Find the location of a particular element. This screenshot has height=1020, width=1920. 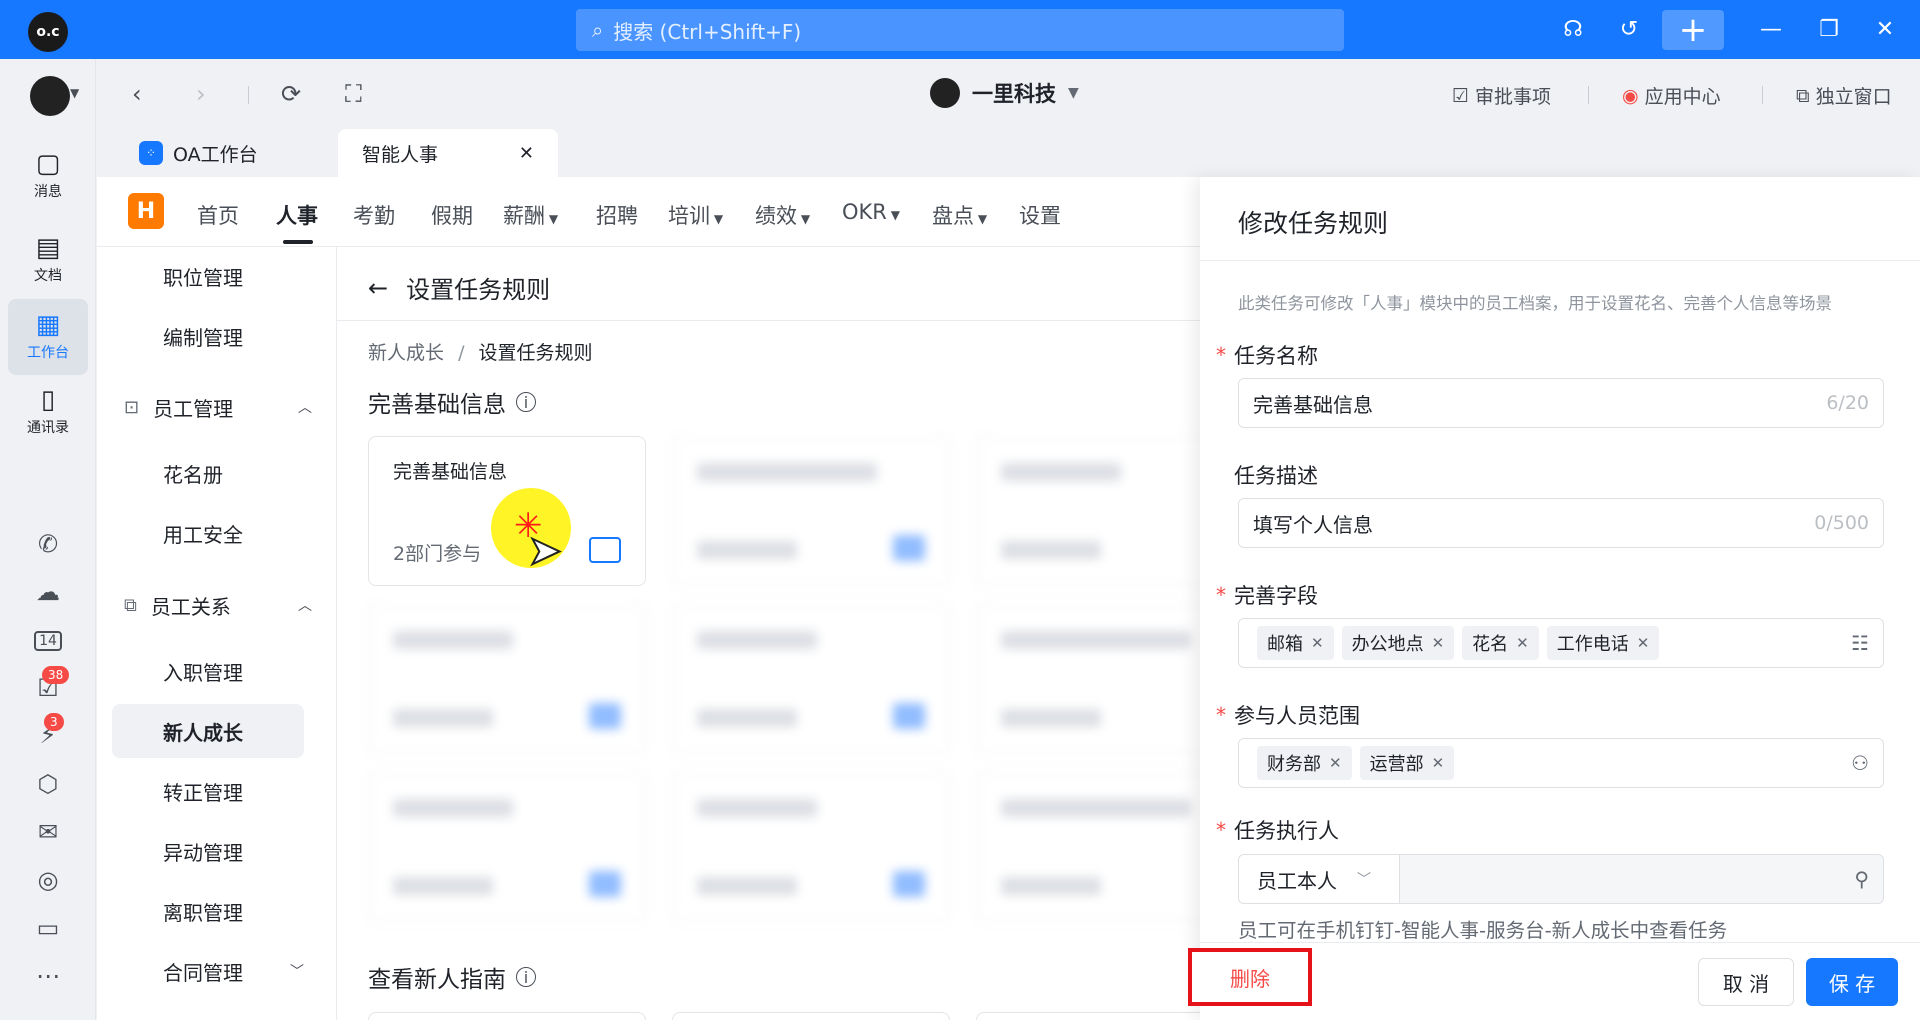

ding-badge: 3 is located at coordinates (54, 722).